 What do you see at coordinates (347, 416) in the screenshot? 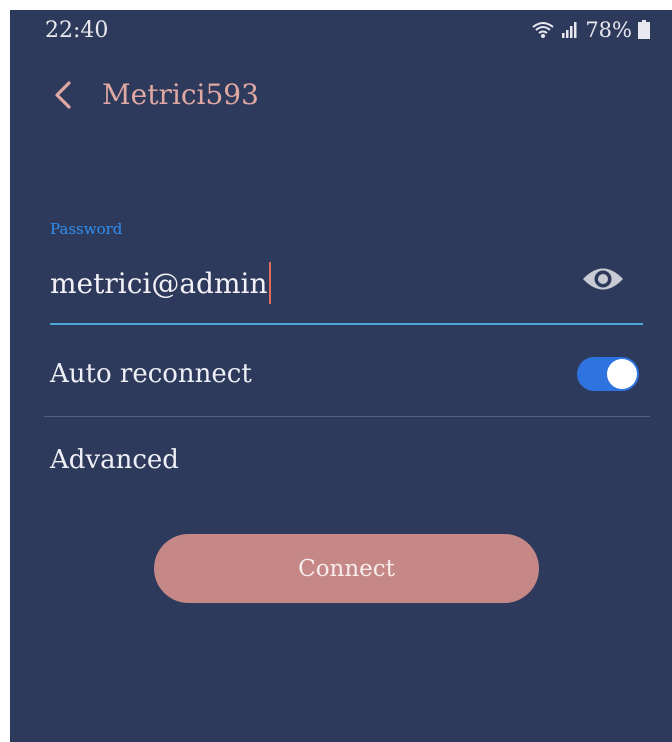
I see `divider` at bounding box center [347, 416].